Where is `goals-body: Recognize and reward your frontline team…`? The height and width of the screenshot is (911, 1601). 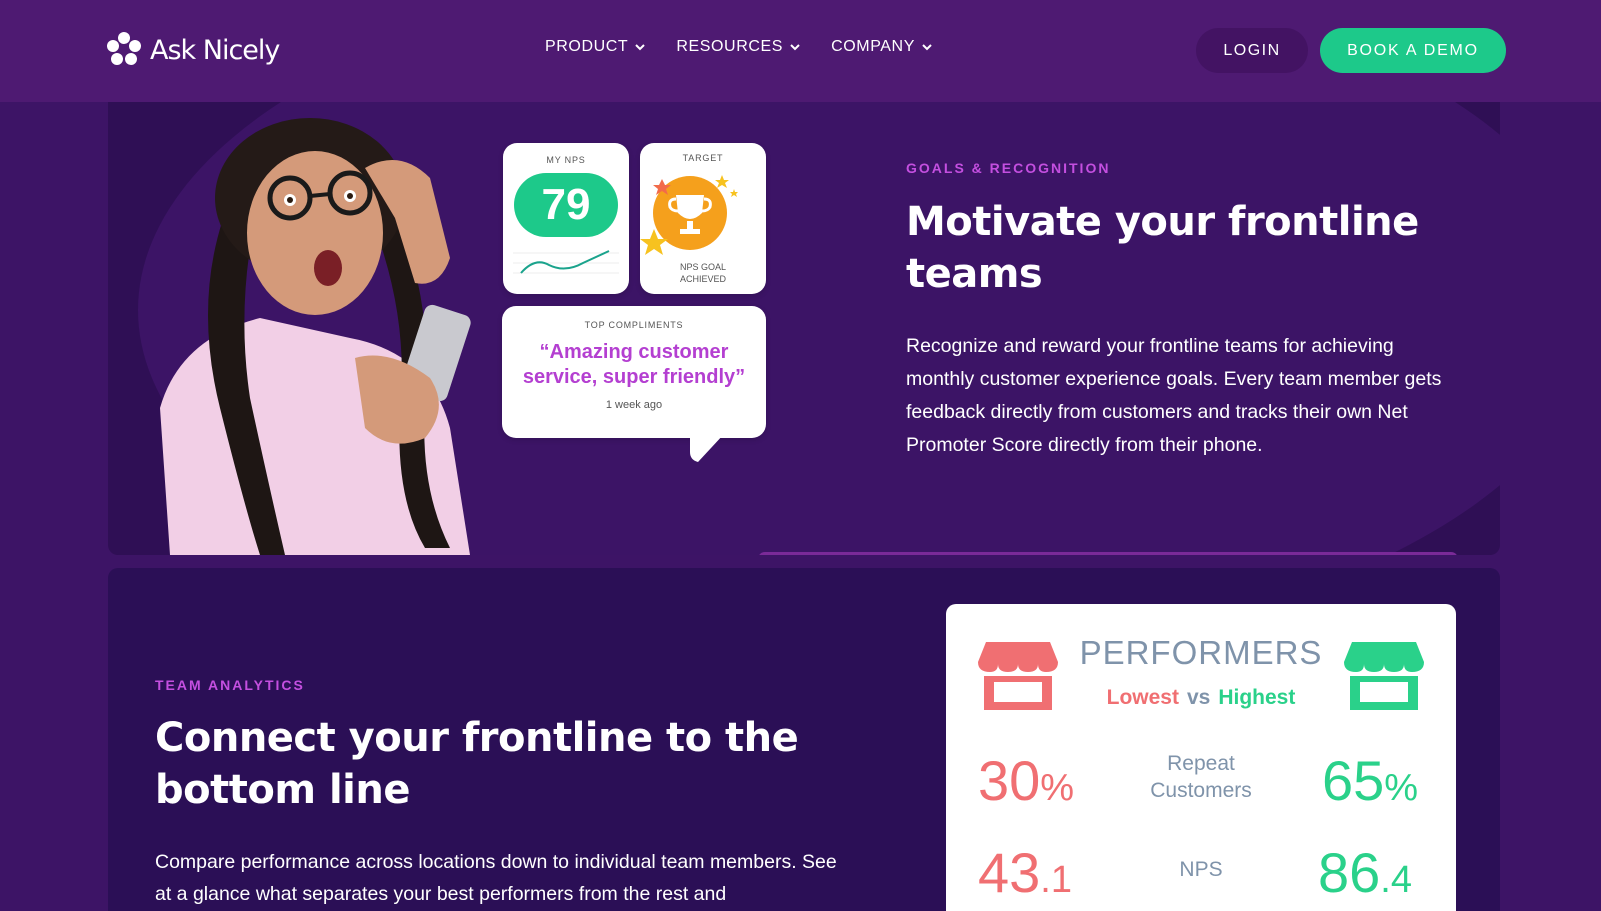
goals-body: Recognize and reward your frontline team… is located at coordinates (1174, 395).